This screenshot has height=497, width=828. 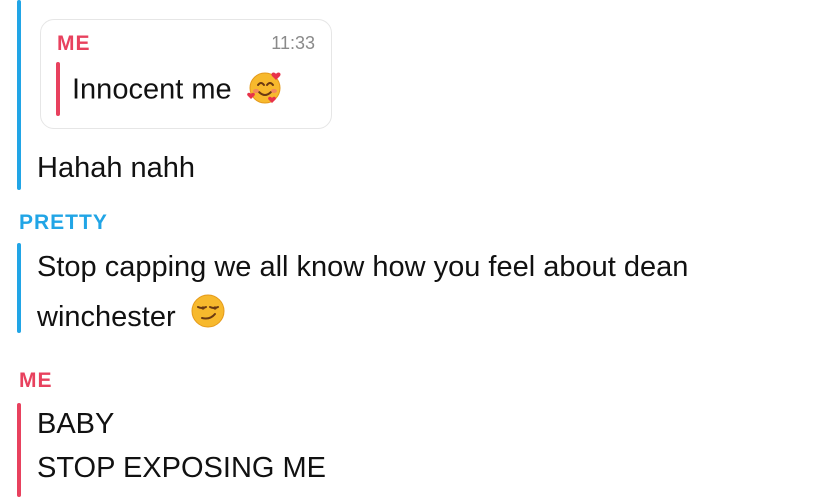 What do you see at coordinates (265, 91) in the screenshot?
I see `smiling-face-with-hearts-icon` at bounding box center [265, 91].